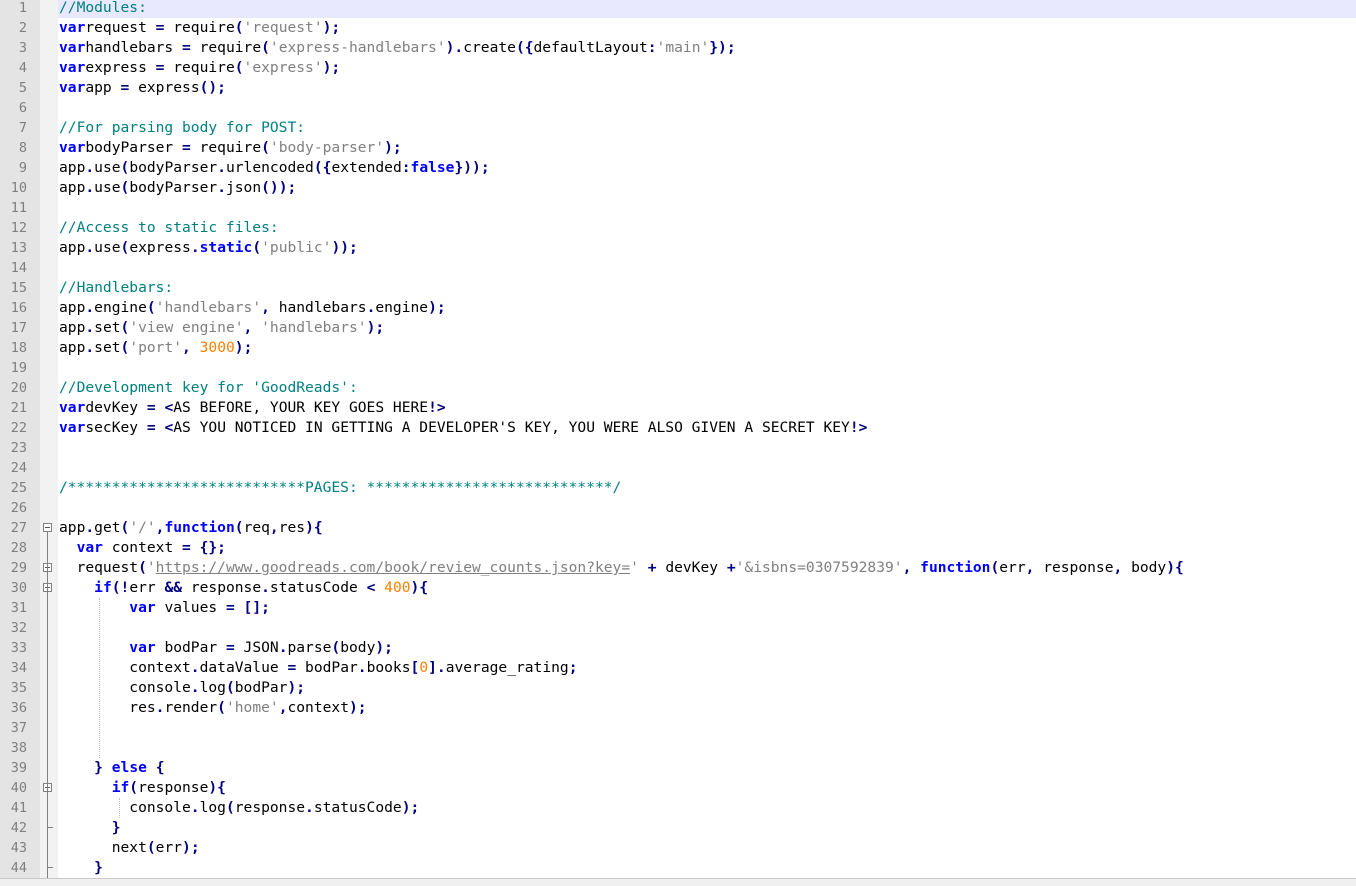 The height and width of the screenshot is (886, 1356). Describe the element at coordinates (212, 87) in the screenshot. I see `code-token: ();` at that location.